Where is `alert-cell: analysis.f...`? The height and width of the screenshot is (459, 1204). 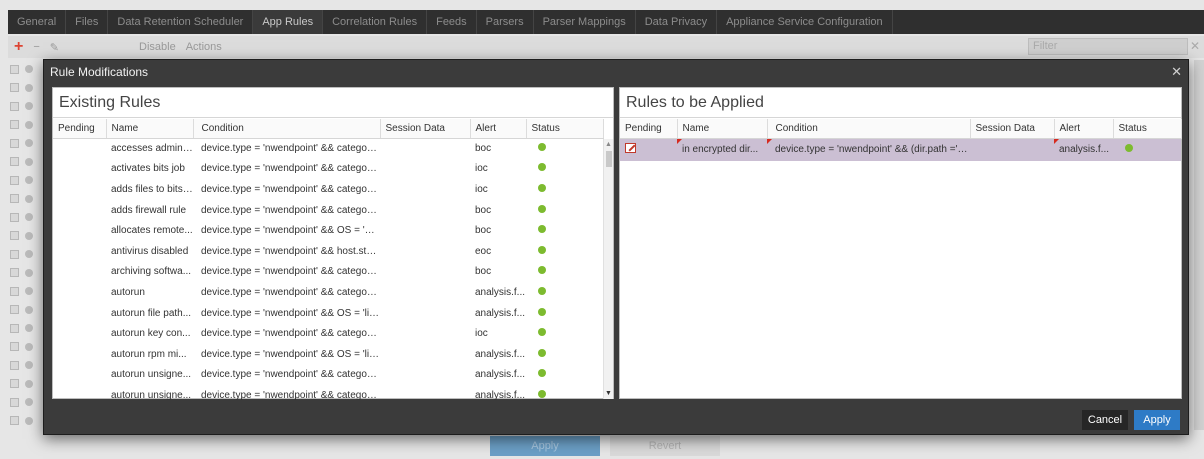 alert-cell: analysis.f... is located at coordinates (1083, 149).